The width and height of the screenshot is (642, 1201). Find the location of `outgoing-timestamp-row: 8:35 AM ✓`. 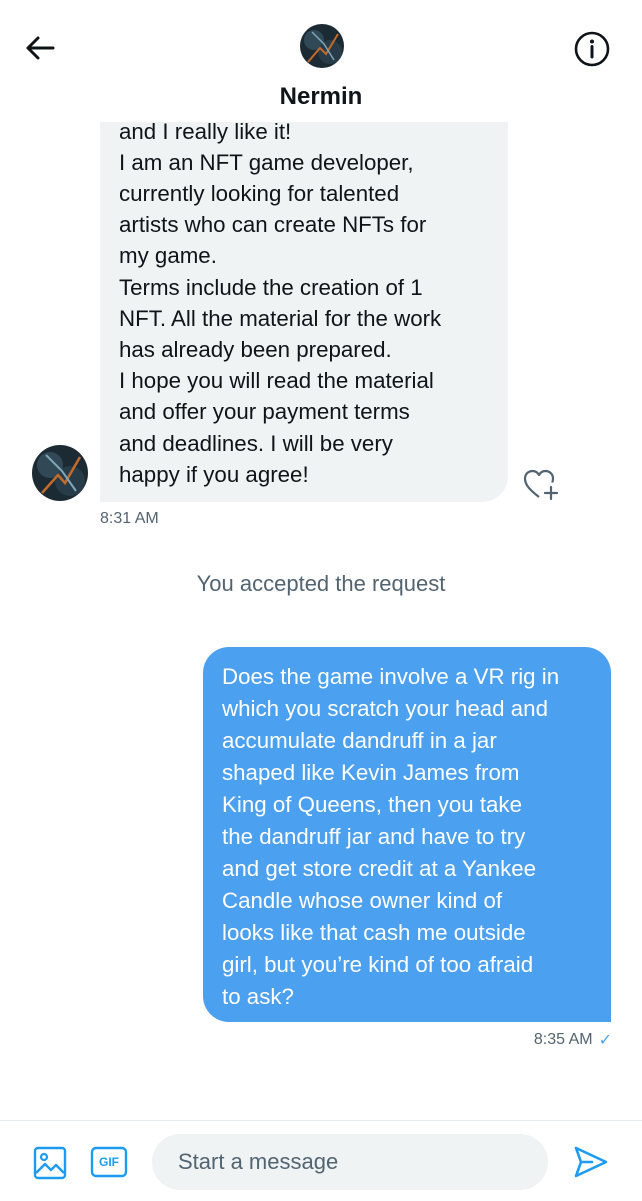

outgoing-timestamp-row: 8:35 AM ✓ is located at coordinates (573, 1040).